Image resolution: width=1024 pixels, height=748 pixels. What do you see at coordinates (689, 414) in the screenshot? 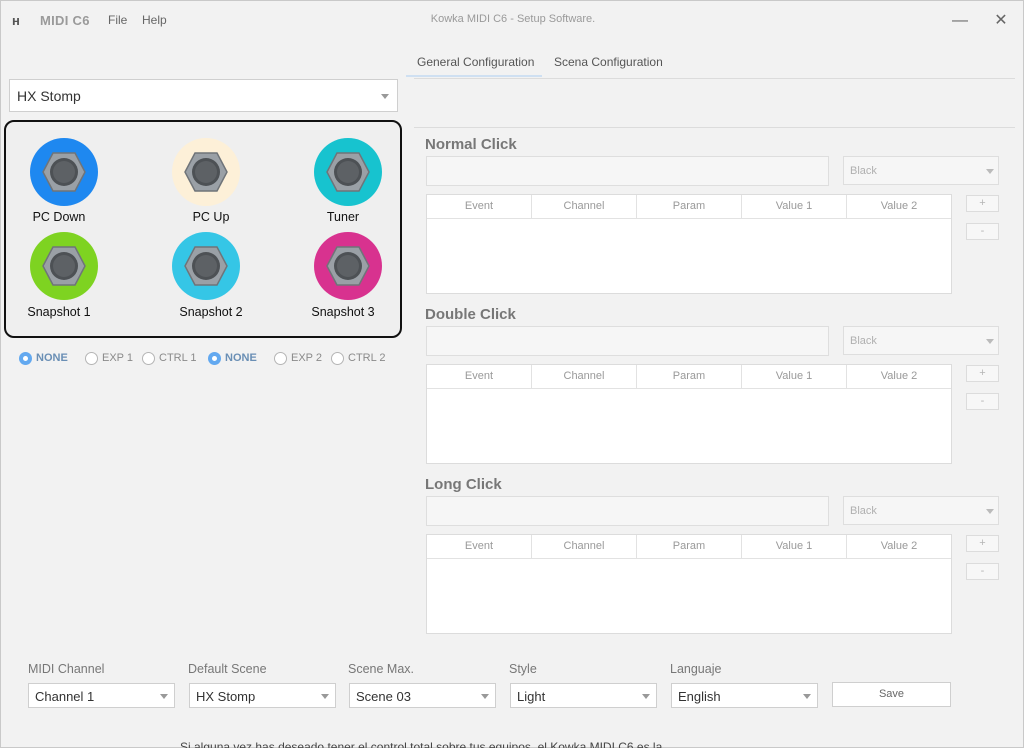
I see `double-click-event-table: Event Channel Param Value 1 Value 2` at bounding box center [689, 414].